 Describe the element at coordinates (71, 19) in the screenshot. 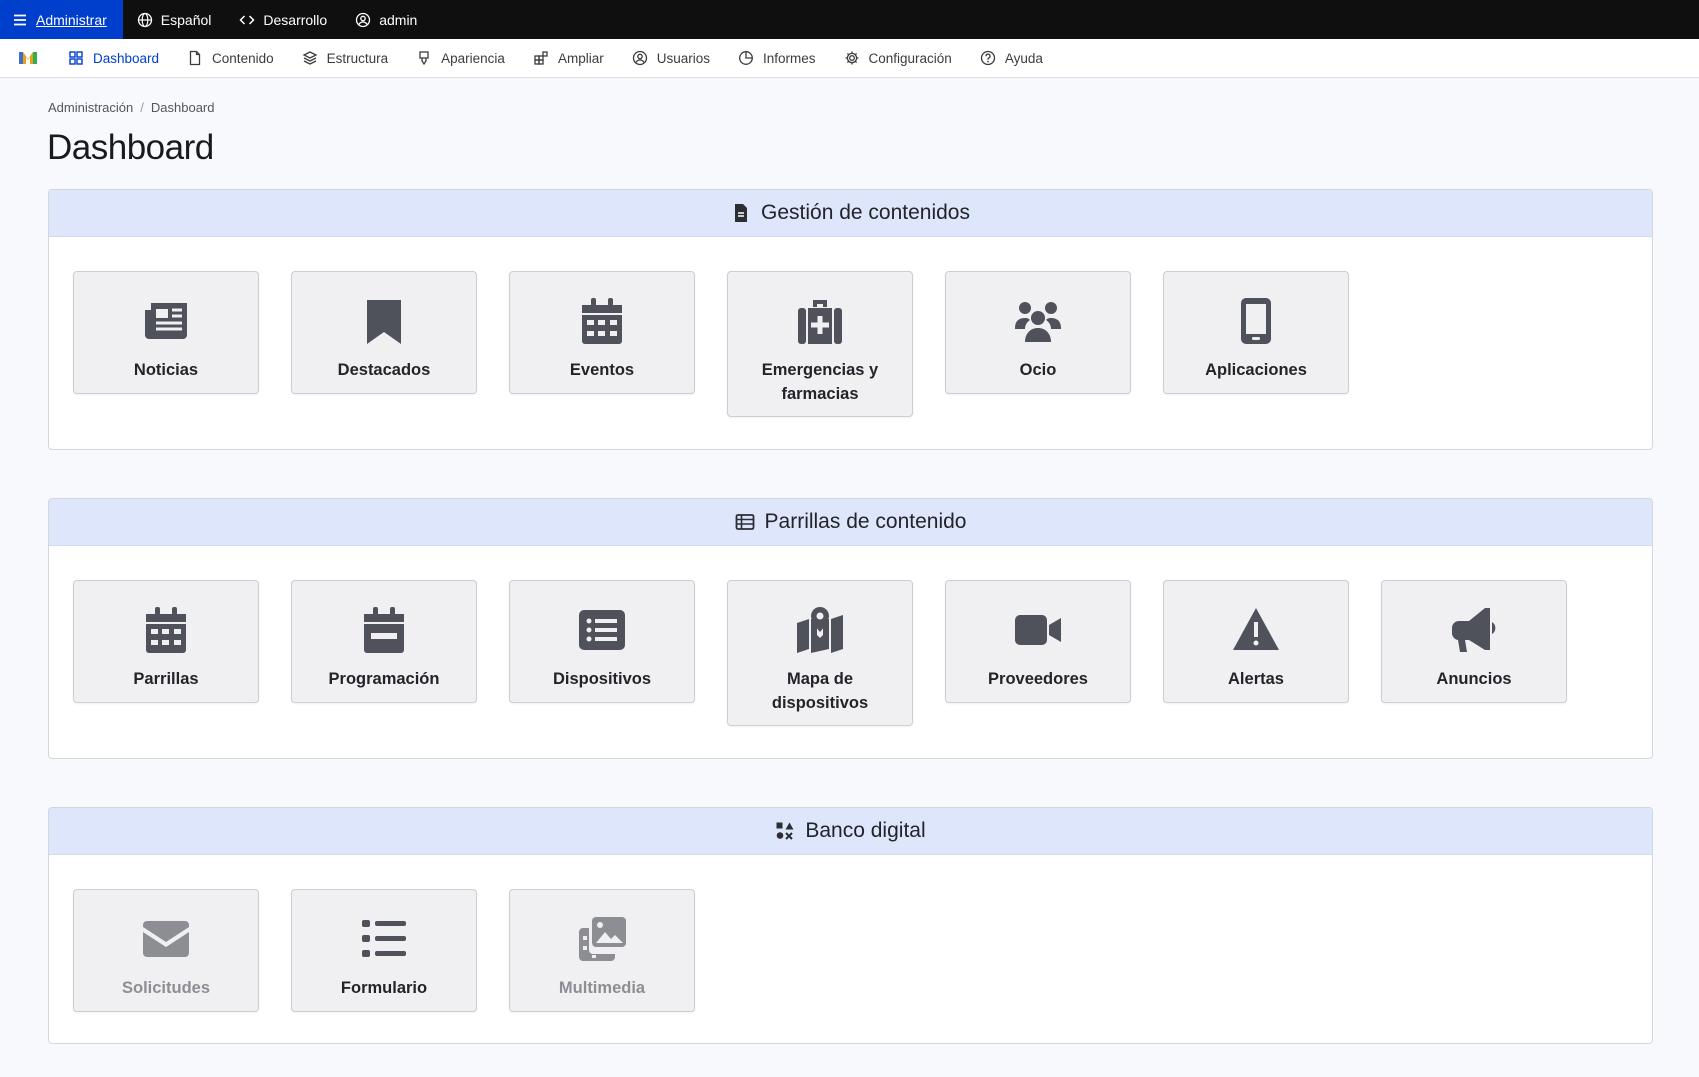

I see `administer-label: Administrar` at that location.